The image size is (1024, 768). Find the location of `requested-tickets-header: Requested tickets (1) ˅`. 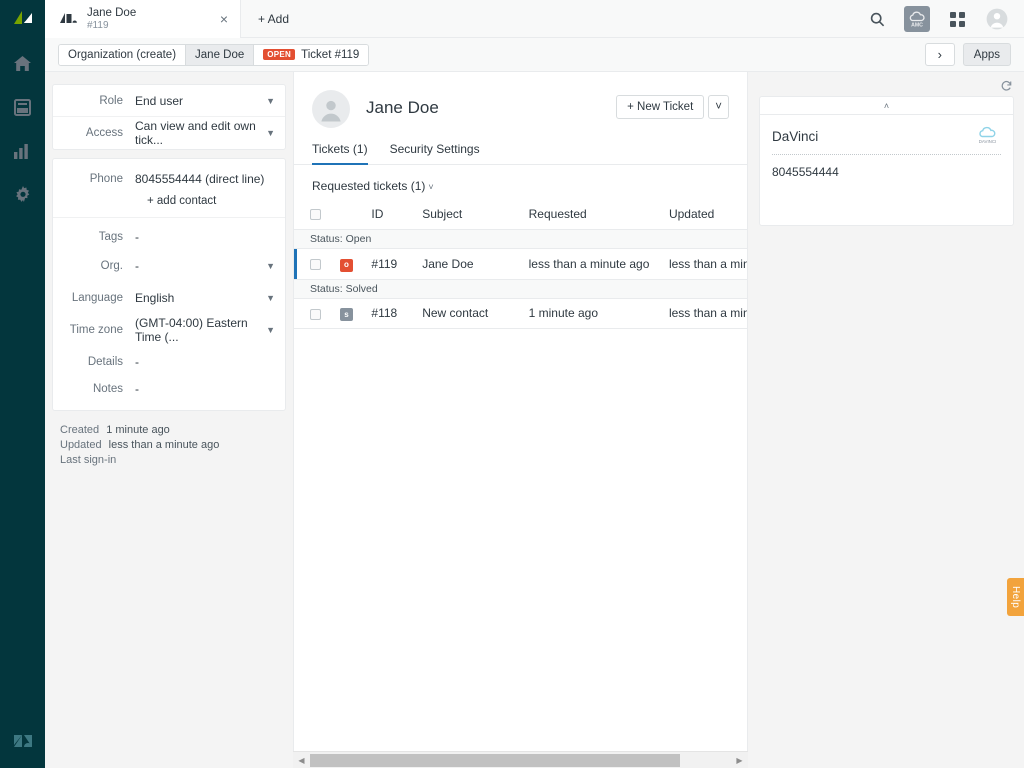

requested-tickets-header: Requested tickets (1) ˅ is located at coordinates (520, 183).